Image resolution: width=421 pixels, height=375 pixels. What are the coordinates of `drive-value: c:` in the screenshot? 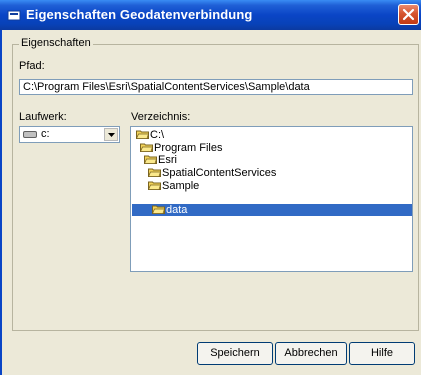 It's located at (45, 134).